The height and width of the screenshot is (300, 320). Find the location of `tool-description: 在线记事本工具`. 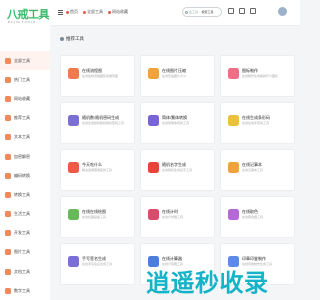

tool-description: 在线记事本工具 is located at coordinates (253, 170).